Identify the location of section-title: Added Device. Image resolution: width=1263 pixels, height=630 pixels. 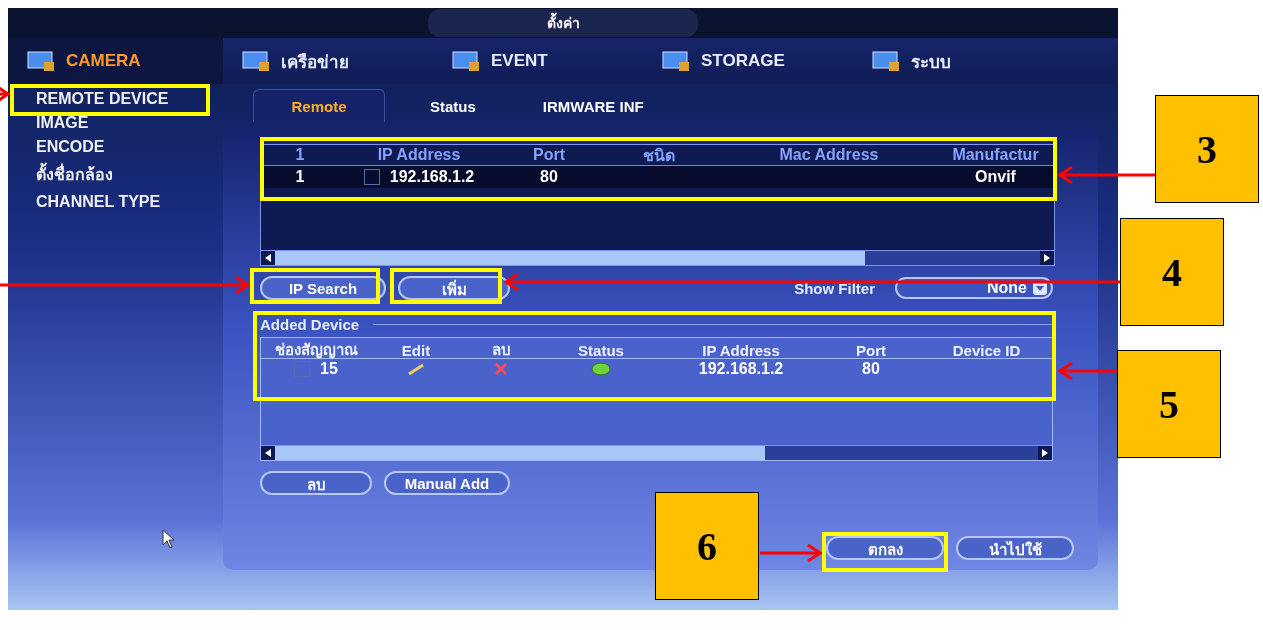
(310, 324).